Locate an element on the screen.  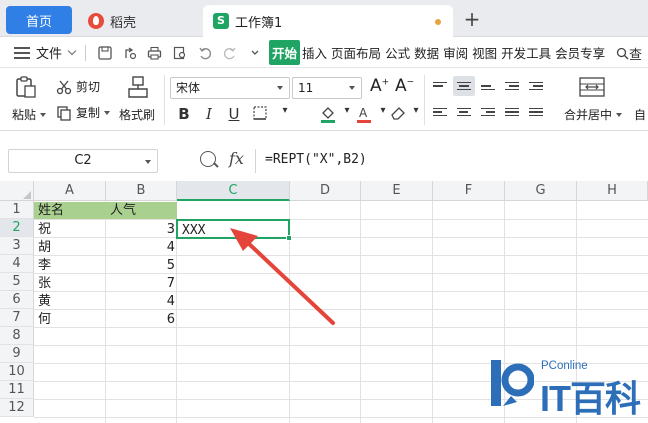
align-middle-button is located at coordinates (464, 86).